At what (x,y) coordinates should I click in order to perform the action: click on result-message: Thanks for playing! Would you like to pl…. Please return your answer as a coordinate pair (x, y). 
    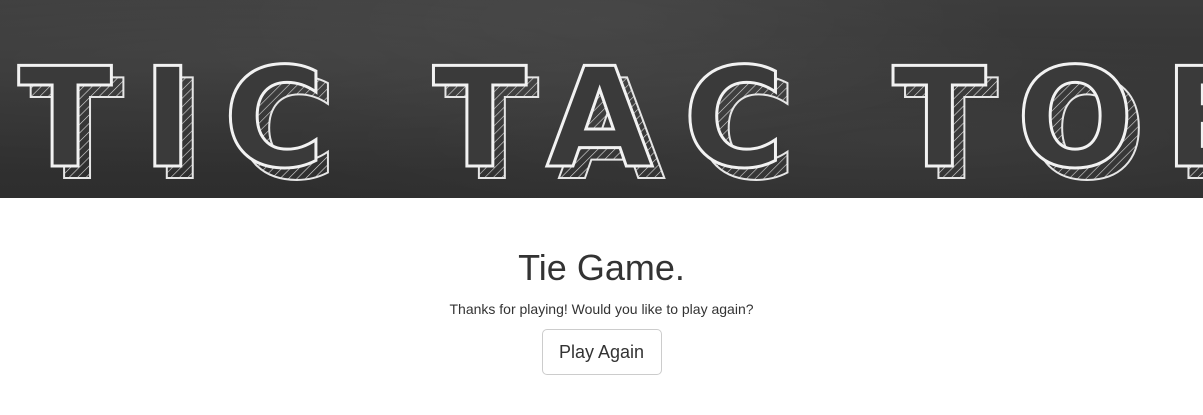
    Looking at the image, I should click on (601, 309).